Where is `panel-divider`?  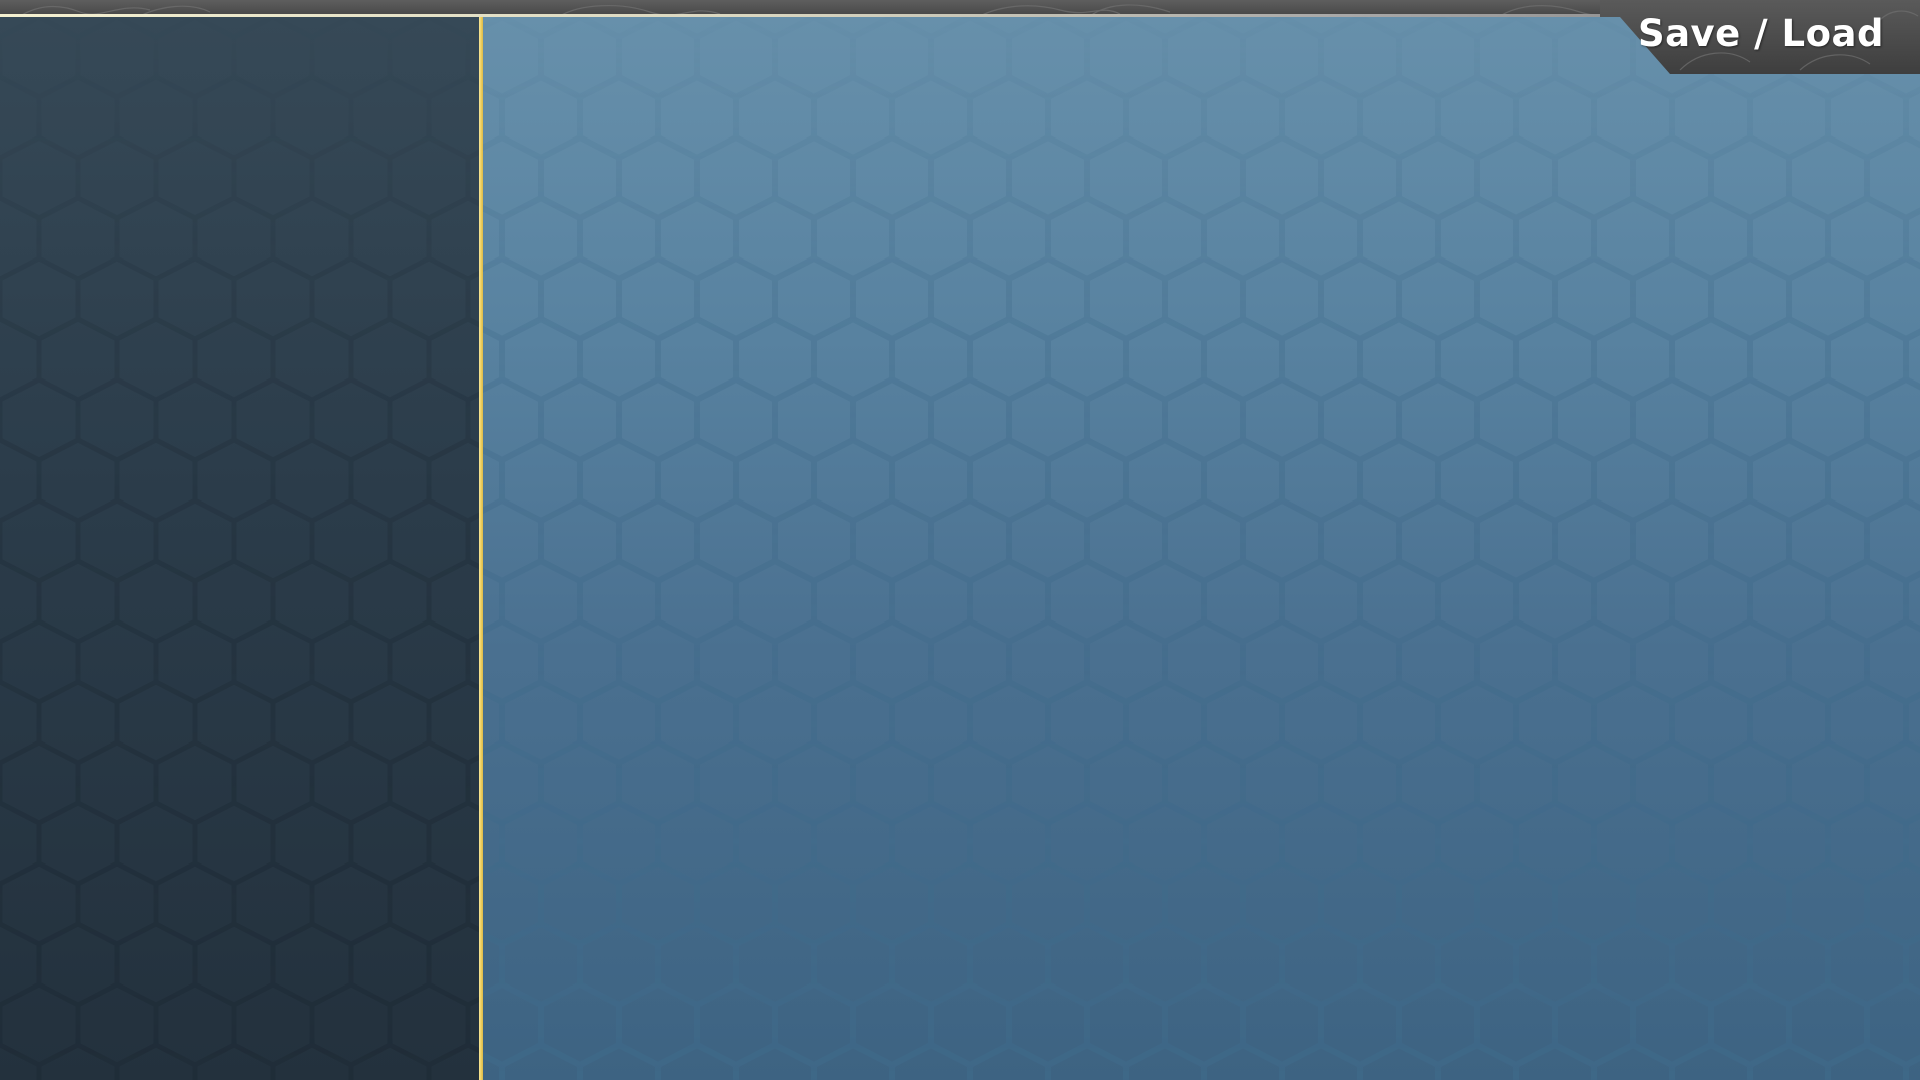
panel-divider is located at coordinates (481, 548).